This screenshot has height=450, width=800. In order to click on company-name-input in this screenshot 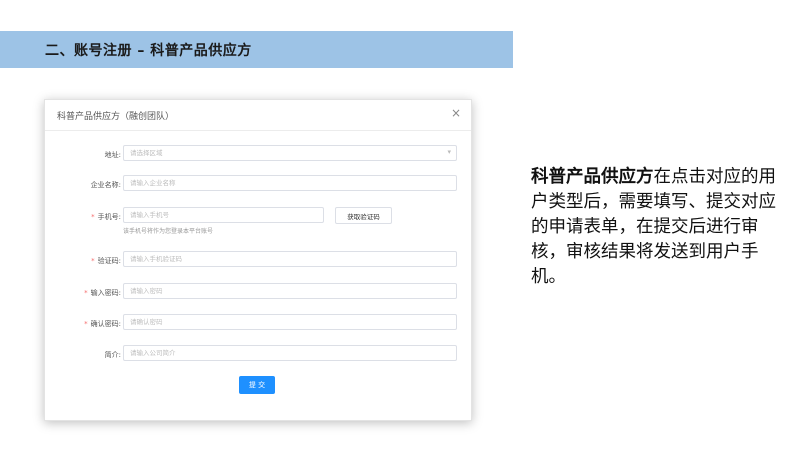, I will do `click(290, 183)`.